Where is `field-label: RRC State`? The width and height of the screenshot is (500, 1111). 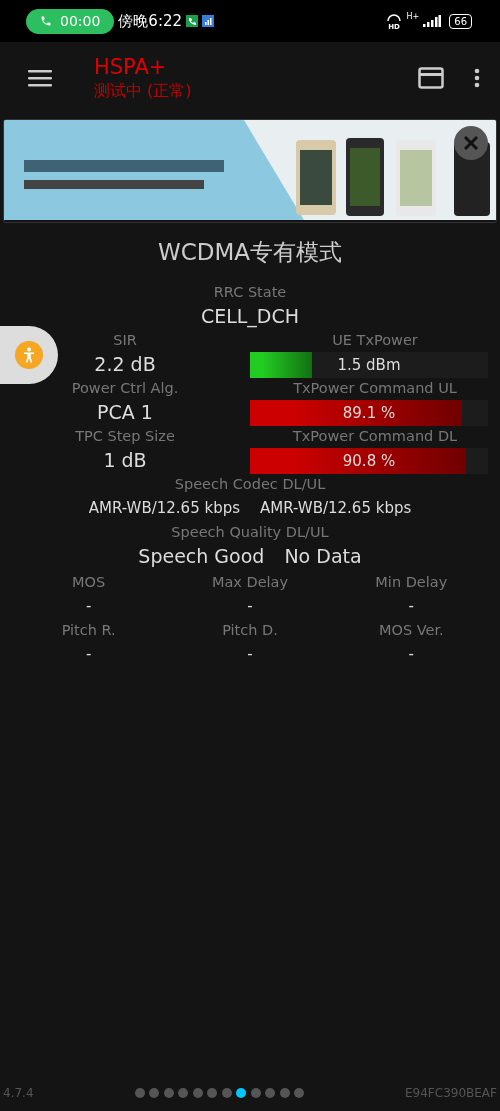 field-label: RRC State is located at coordinates (250, 292).